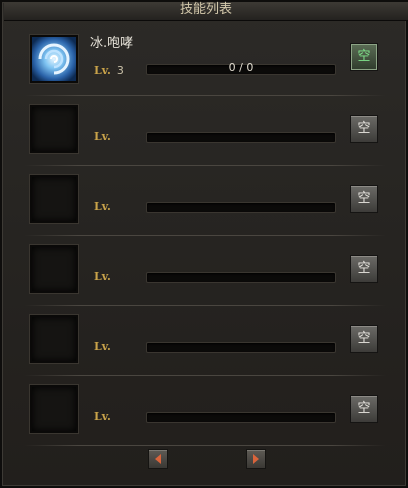 Image resolution: width=408 pixels, height=488 pixels. What do you see at coordinates (112, 43) in the screenshot?
I see `skill-name: 冰.咆哮` at bounding box center [112, 43].